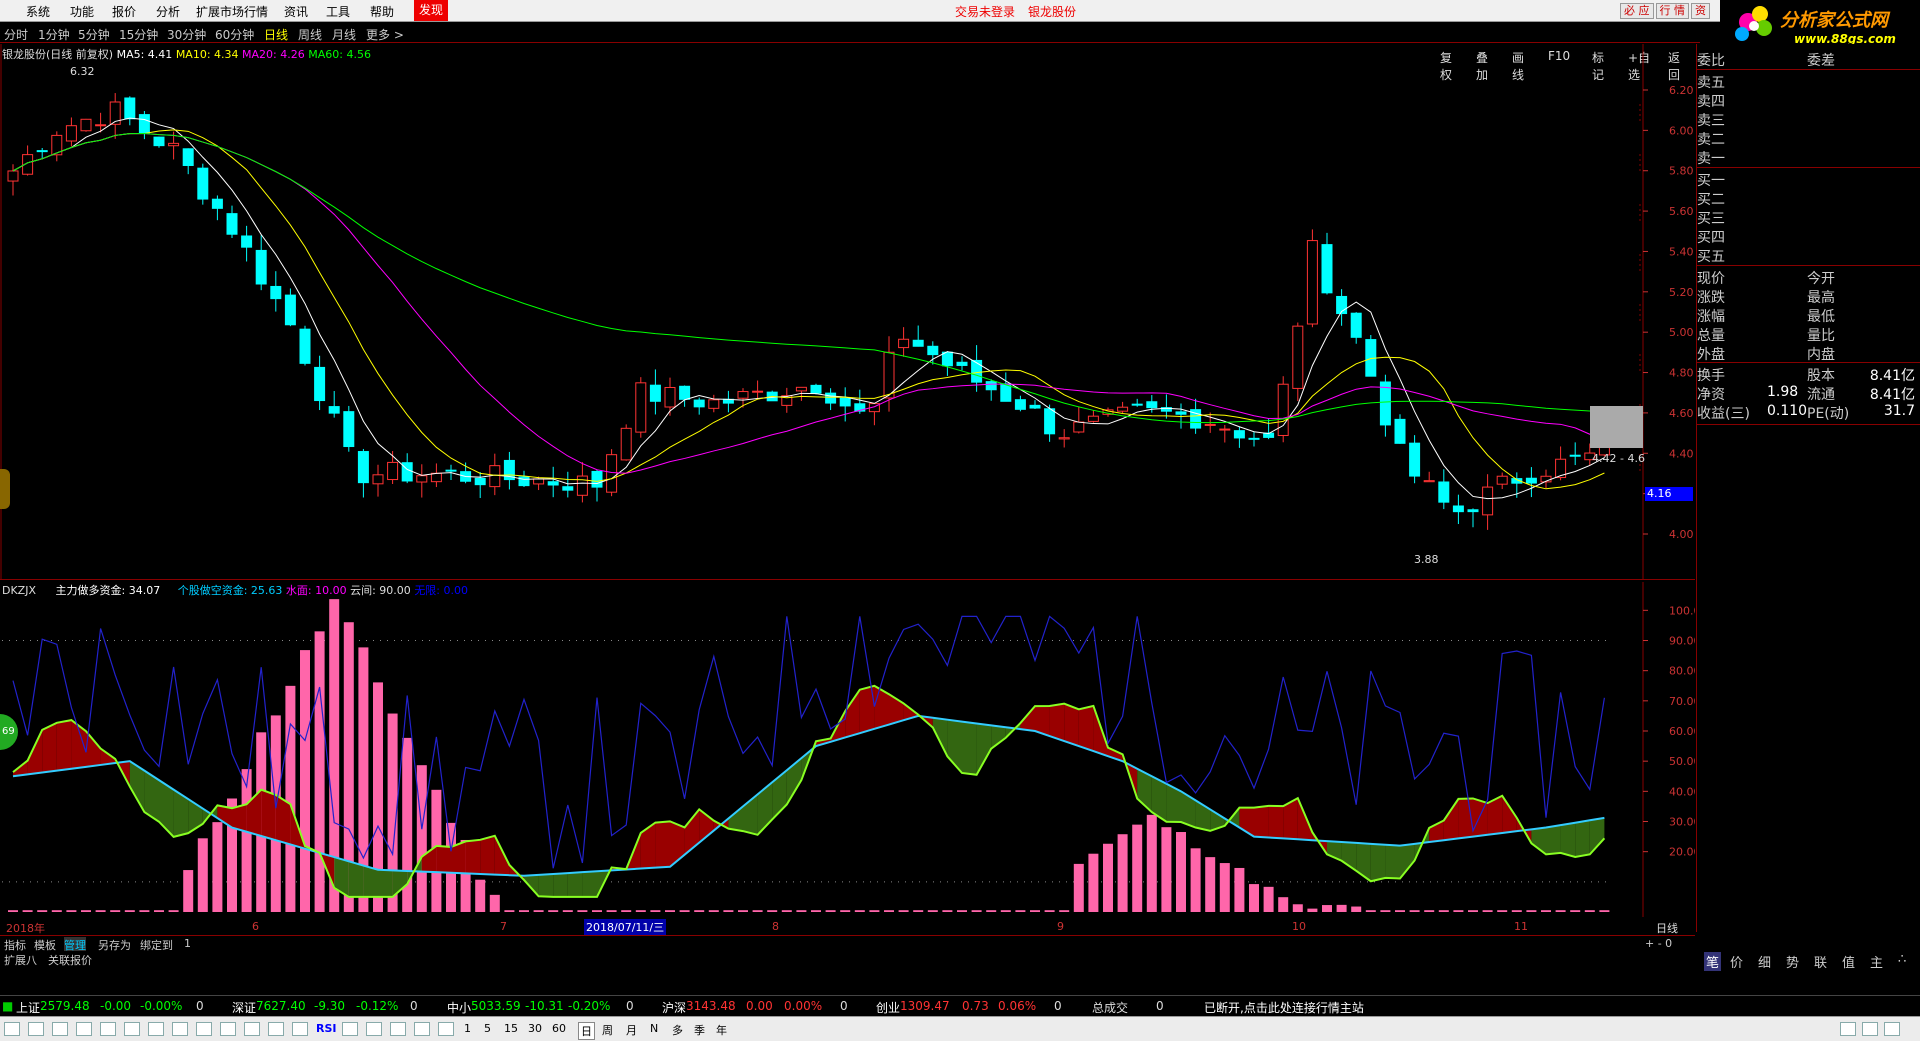 This screenshot has height=1041, width=1920. I want to click on period-year-button: 年, so click(721, 1030).